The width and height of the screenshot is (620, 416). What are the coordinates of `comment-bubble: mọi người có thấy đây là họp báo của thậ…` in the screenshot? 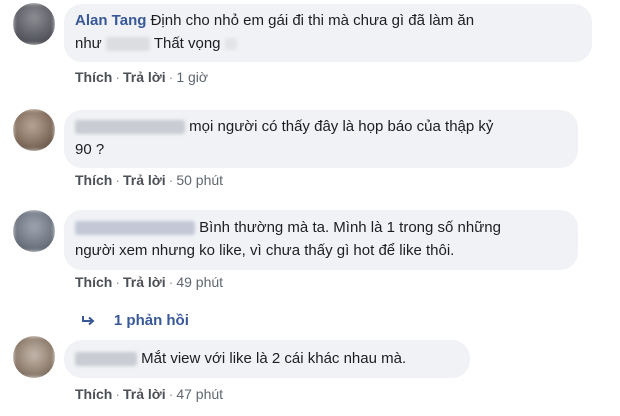 It's located at (321, 139).